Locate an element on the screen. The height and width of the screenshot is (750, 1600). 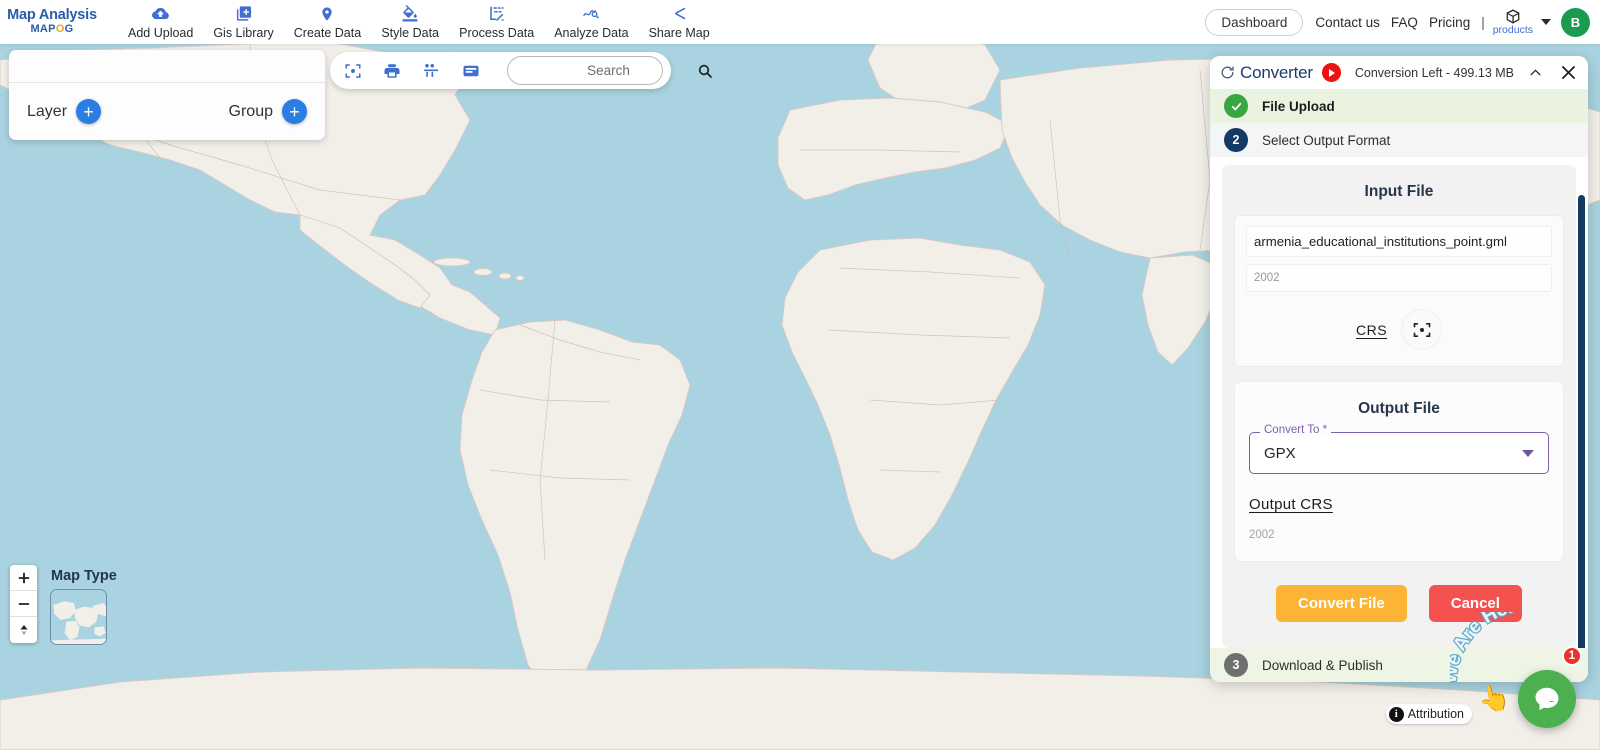
library-add-icon is located at coordinates (244, 14).